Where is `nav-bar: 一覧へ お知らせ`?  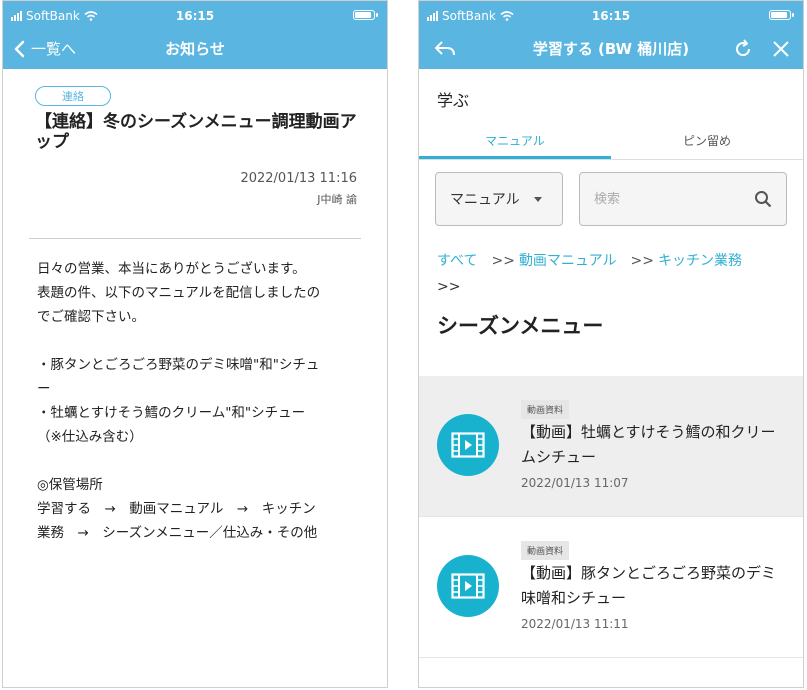
nav-bar: 一覧へ お知らせ is located at coordinates (195, 50).